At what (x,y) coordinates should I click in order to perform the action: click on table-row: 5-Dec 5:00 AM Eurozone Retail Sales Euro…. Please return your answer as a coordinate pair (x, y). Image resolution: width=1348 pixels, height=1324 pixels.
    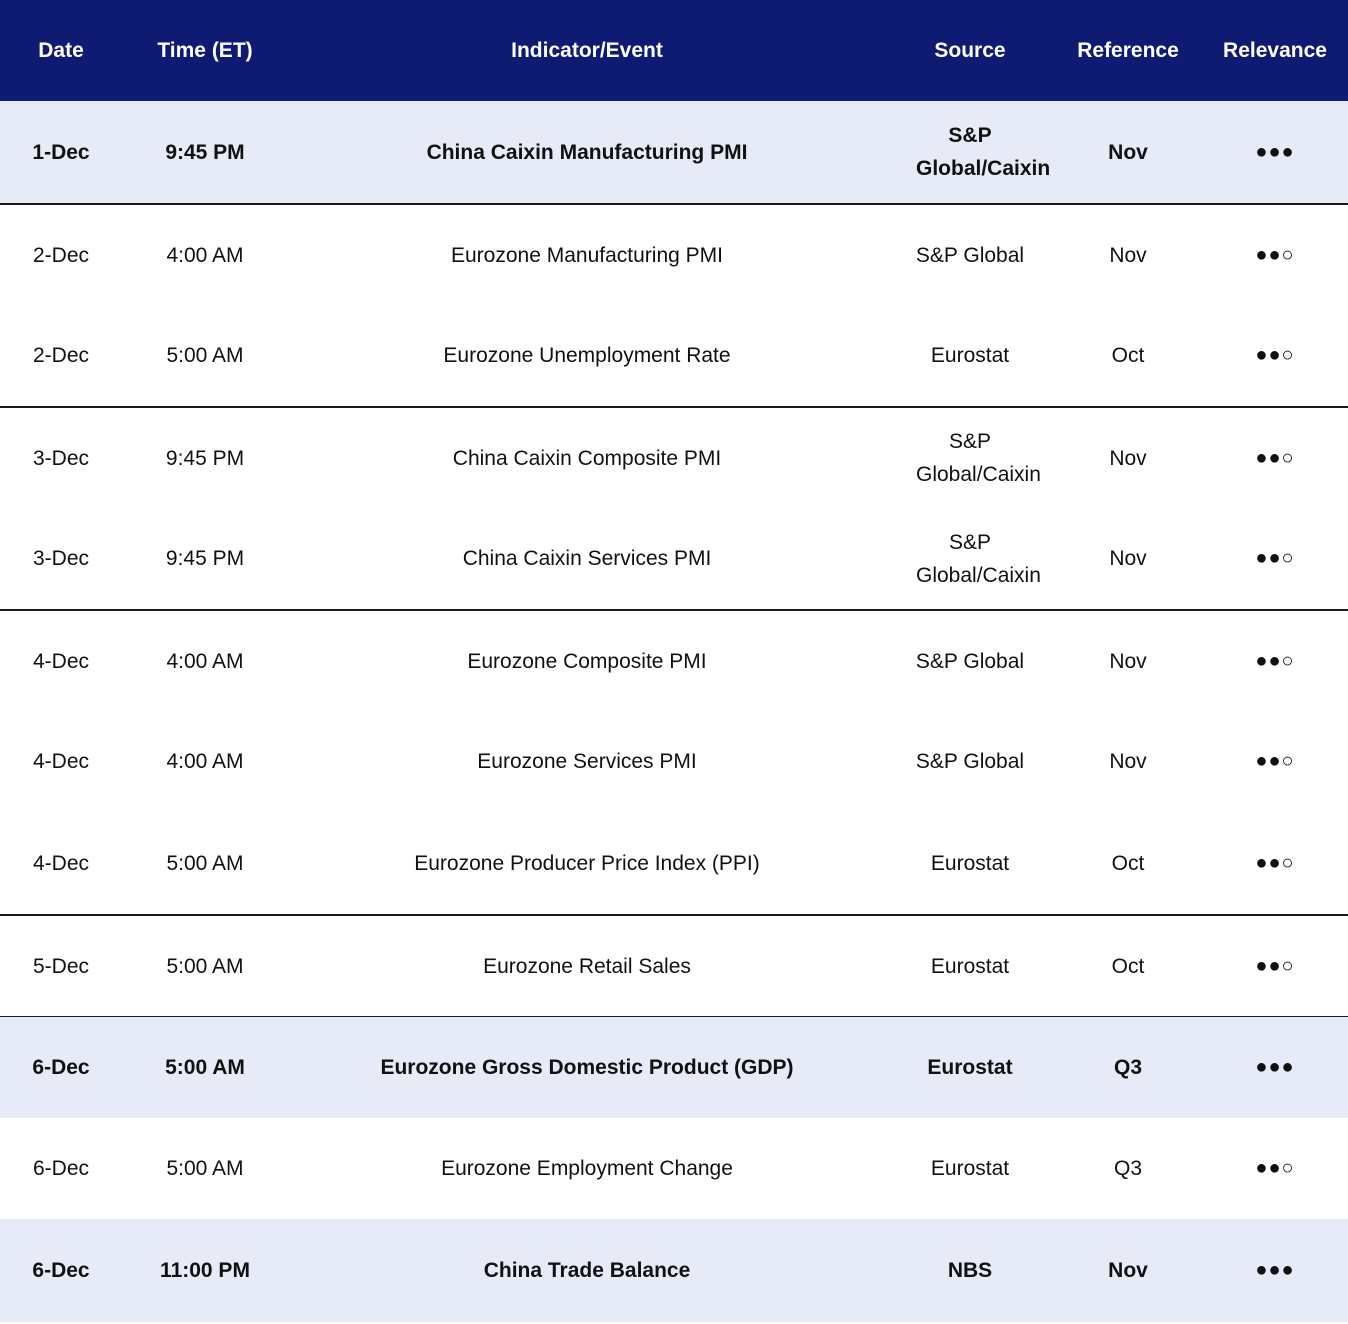
    Looking at the image, I should click on (674, 965).